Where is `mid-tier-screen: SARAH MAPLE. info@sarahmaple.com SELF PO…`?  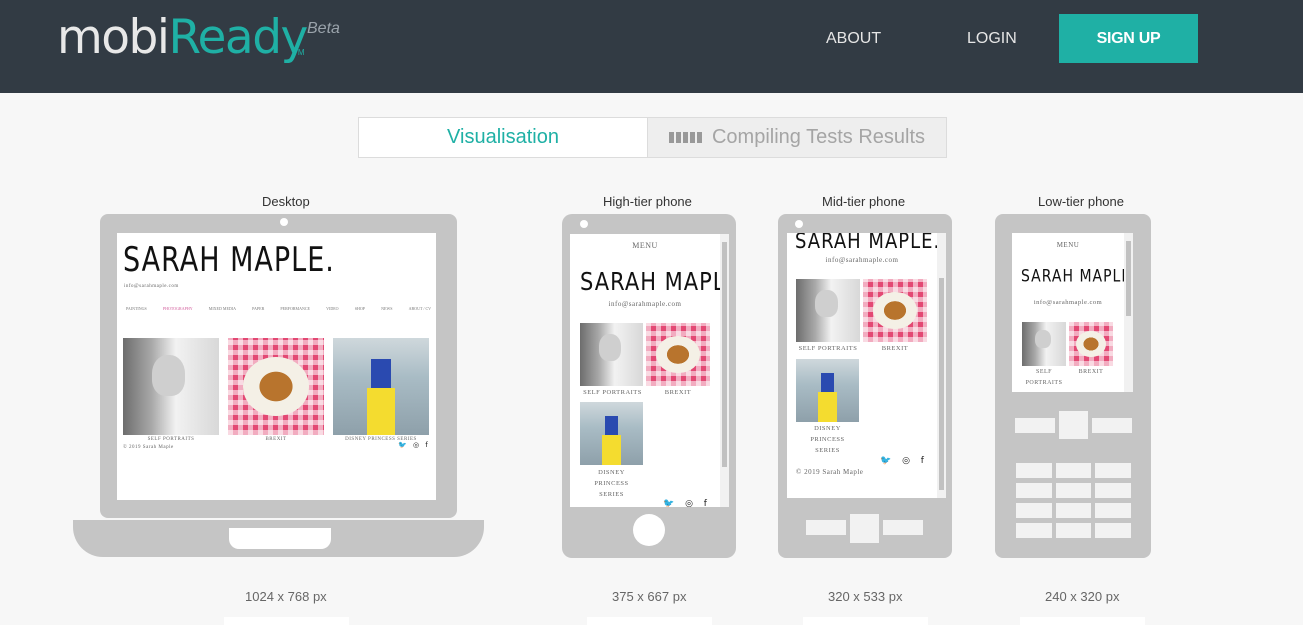 mid-tier-screen: SARAH MAPLE. info@sarahmaple.com SELF PO… is located at coordinates (866, 365).